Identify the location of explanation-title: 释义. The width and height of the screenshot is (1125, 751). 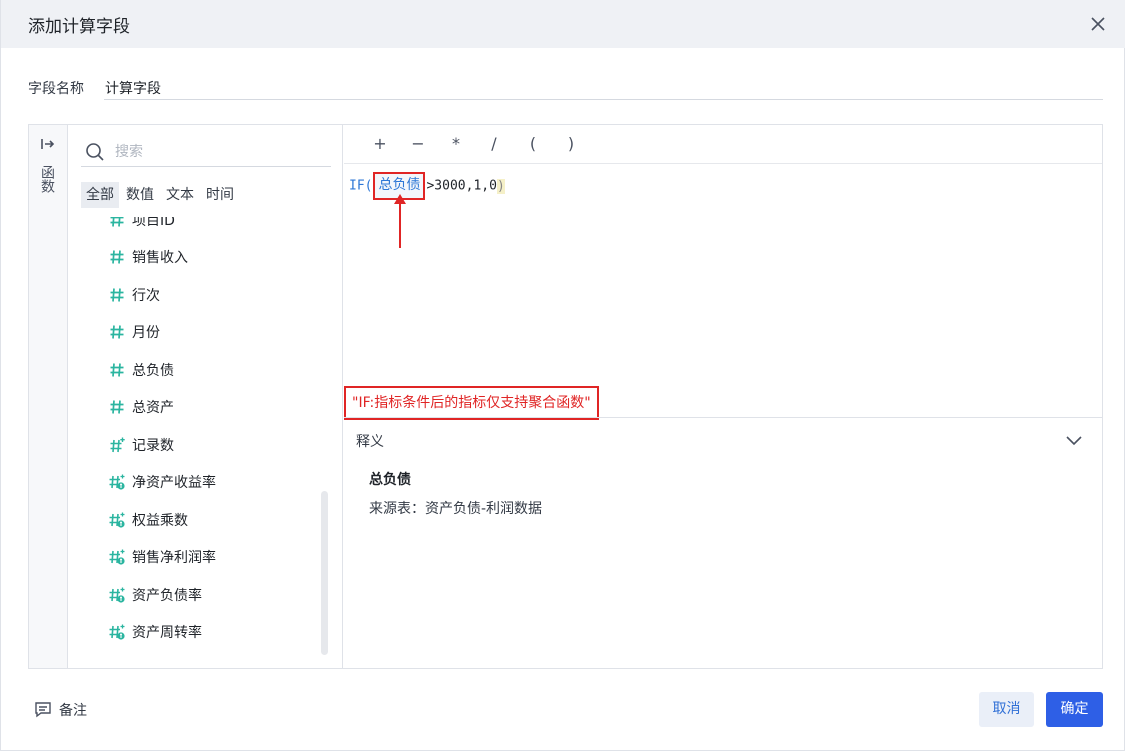
(370, 442).